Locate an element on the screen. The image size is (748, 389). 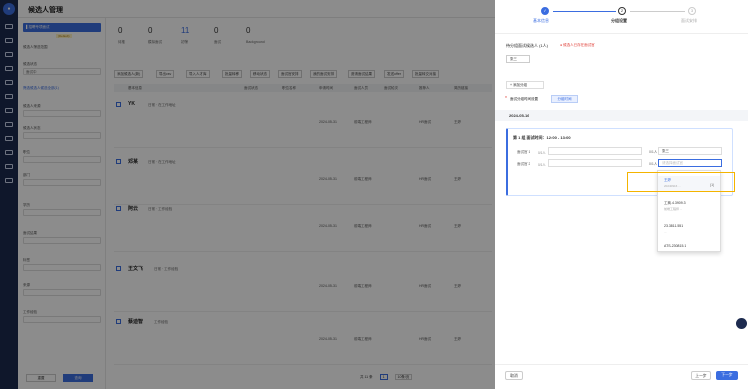
interviewer-search-input: 请选择面试官 is located at coordinates (690, 163).